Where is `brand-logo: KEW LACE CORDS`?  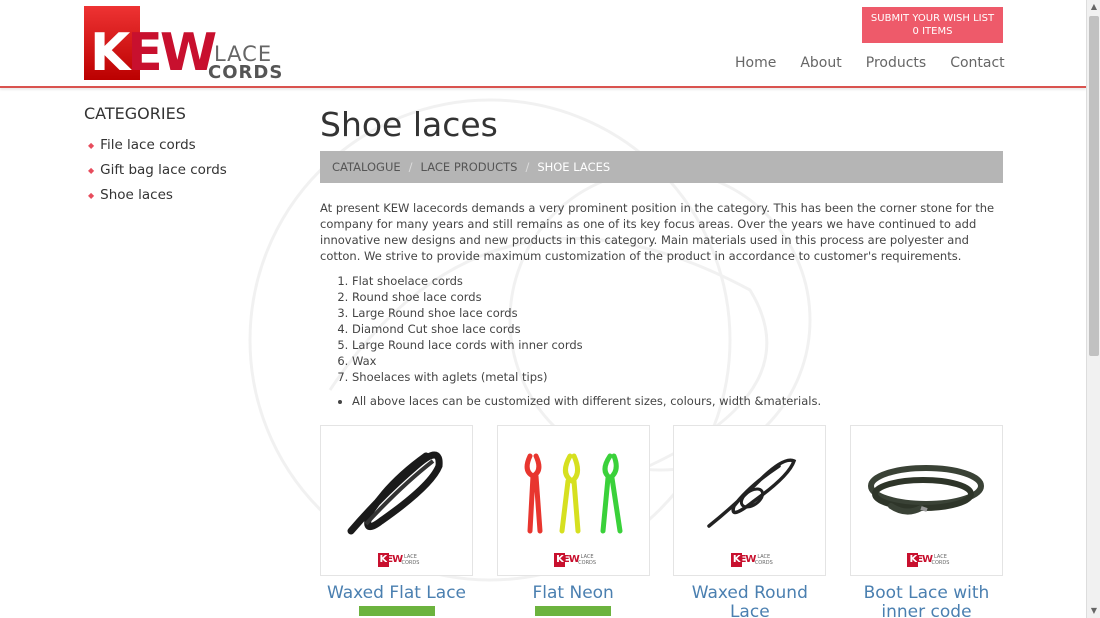 brand-logo: KEW LACE CORDS is located at coordinates (184, 44).